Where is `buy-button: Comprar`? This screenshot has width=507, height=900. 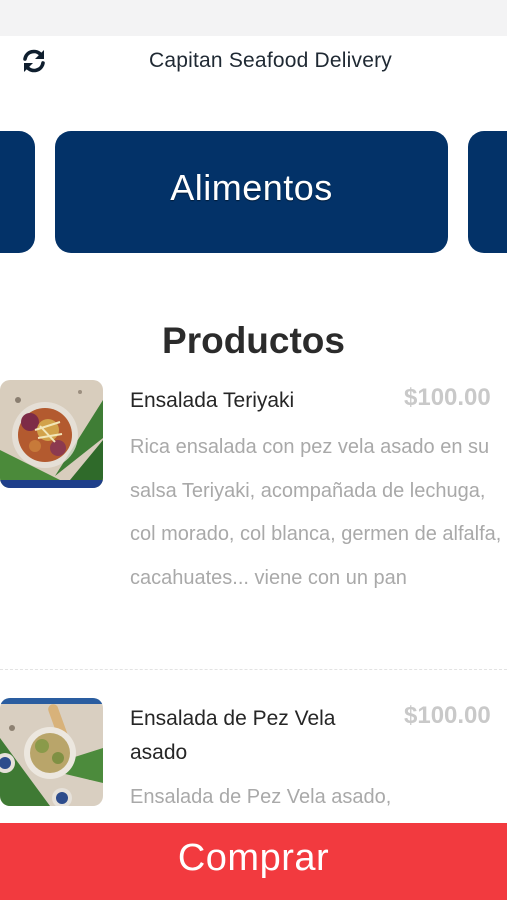 buy-button: Comprar is located at coordinates (253, 861).